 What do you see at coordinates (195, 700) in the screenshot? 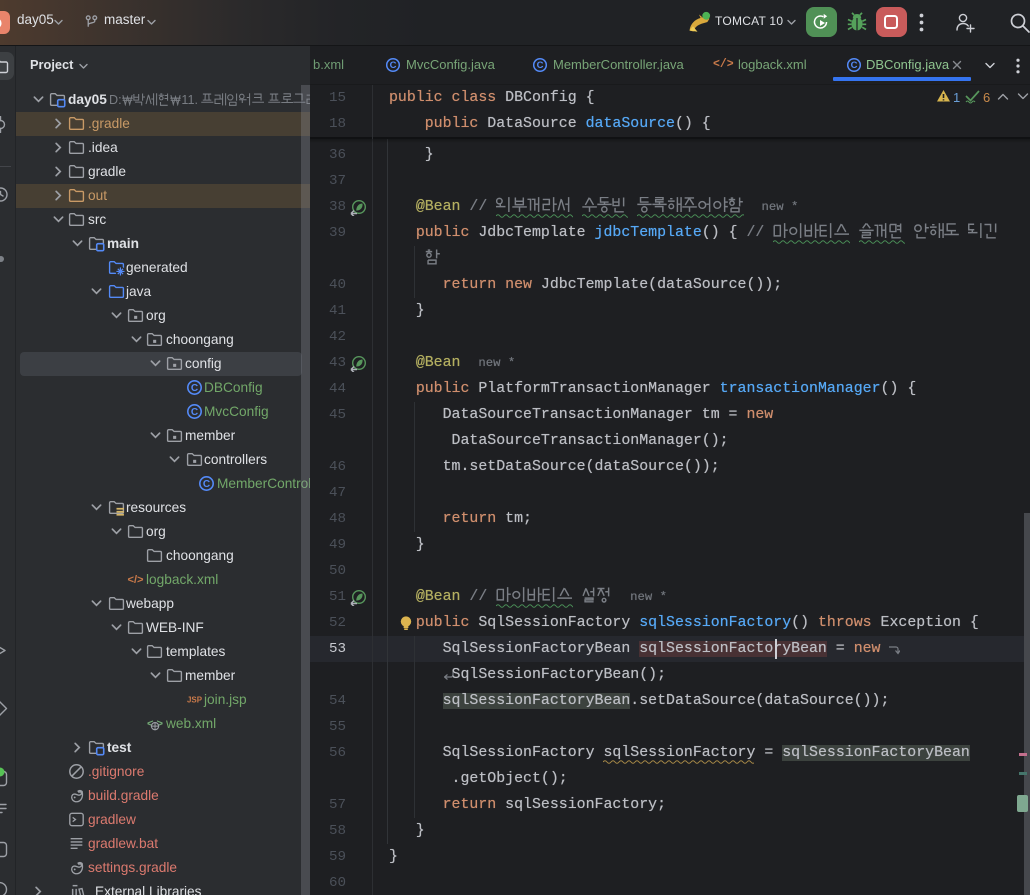
I see `svg-text: JSP` at bounding box center [195, 700].